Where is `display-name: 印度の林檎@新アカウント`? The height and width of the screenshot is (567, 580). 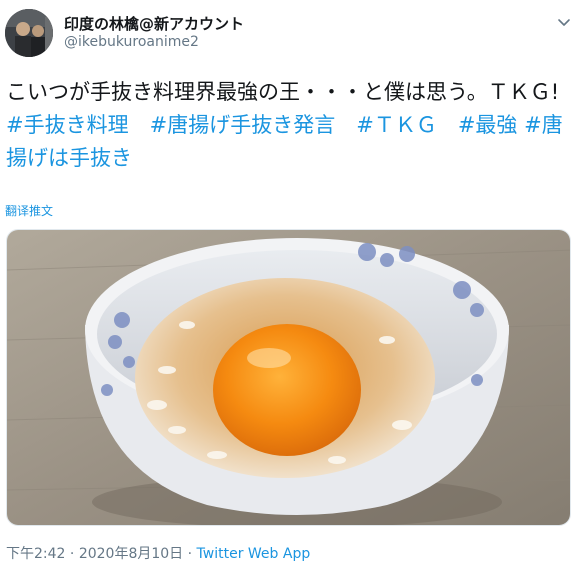
display-name: 印度の林檎@新アカウント is located at coordinates (154, 23).